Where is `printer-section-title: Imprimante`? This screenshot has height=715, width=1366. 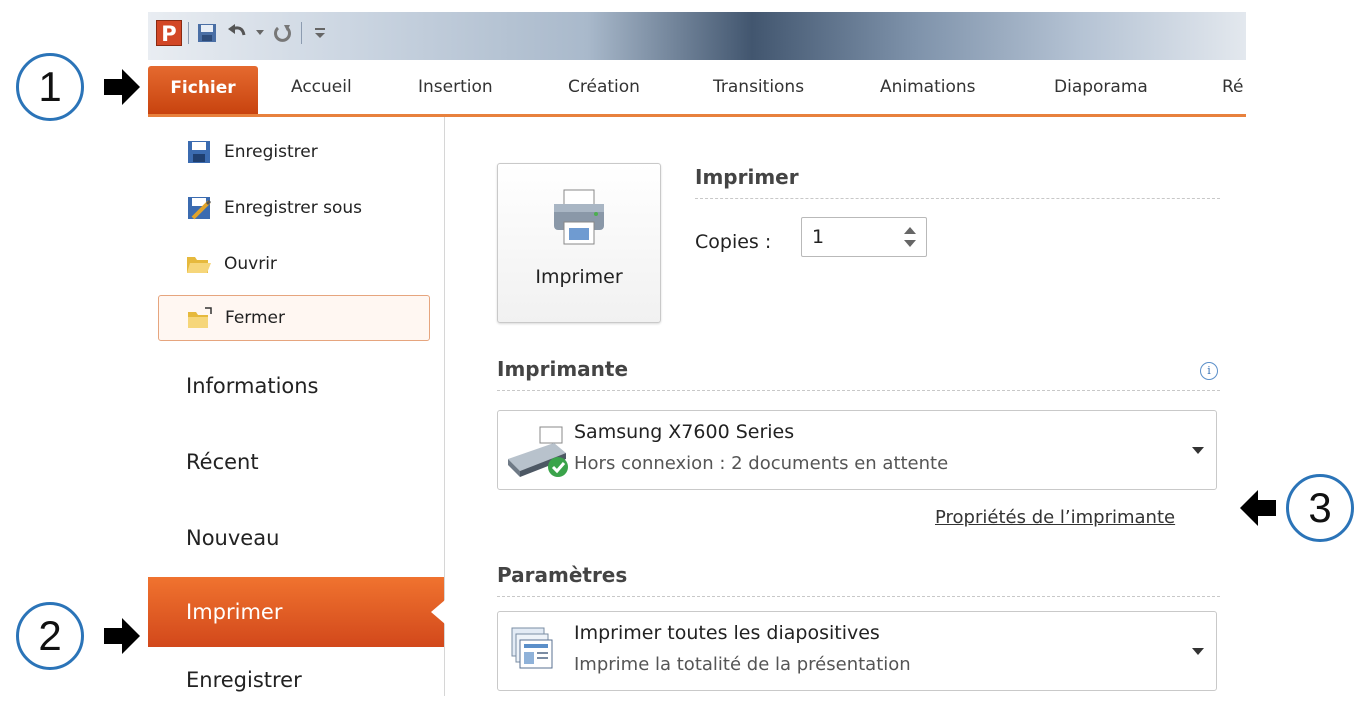 printer-section-title: Imprimante is located at coordinates (563, 369).